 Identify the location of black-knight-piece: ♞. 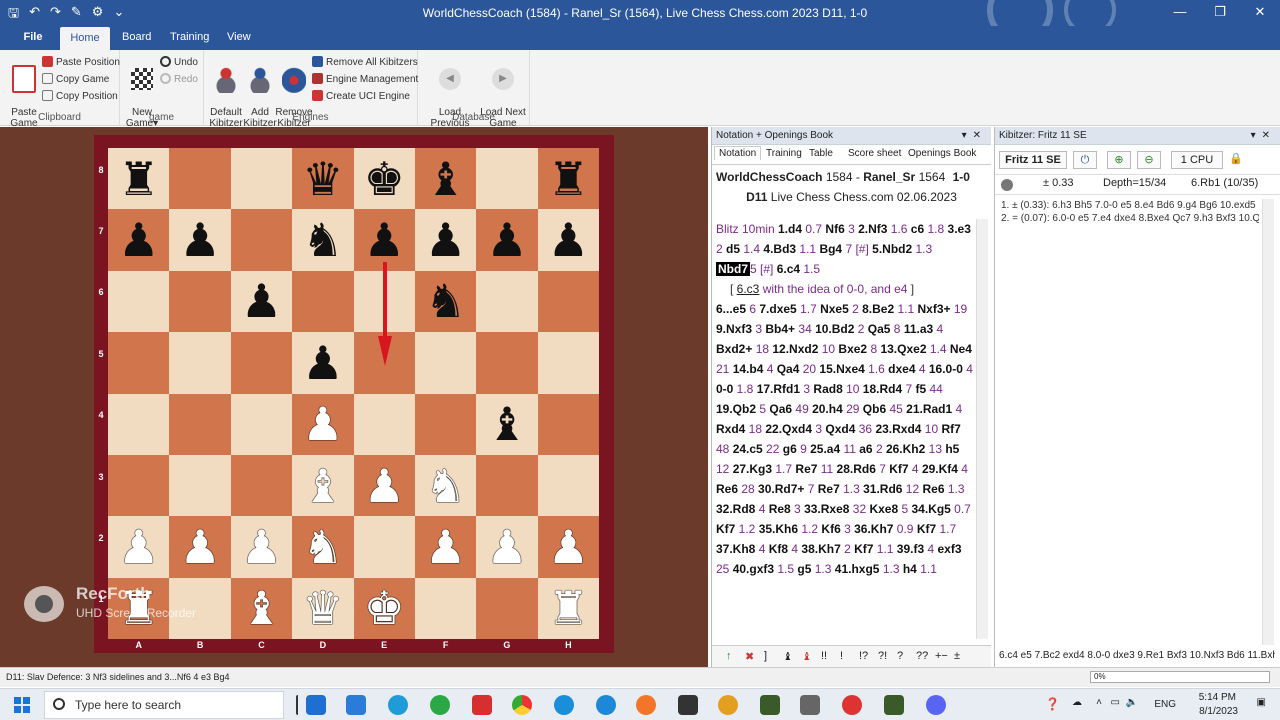
(445, 301).